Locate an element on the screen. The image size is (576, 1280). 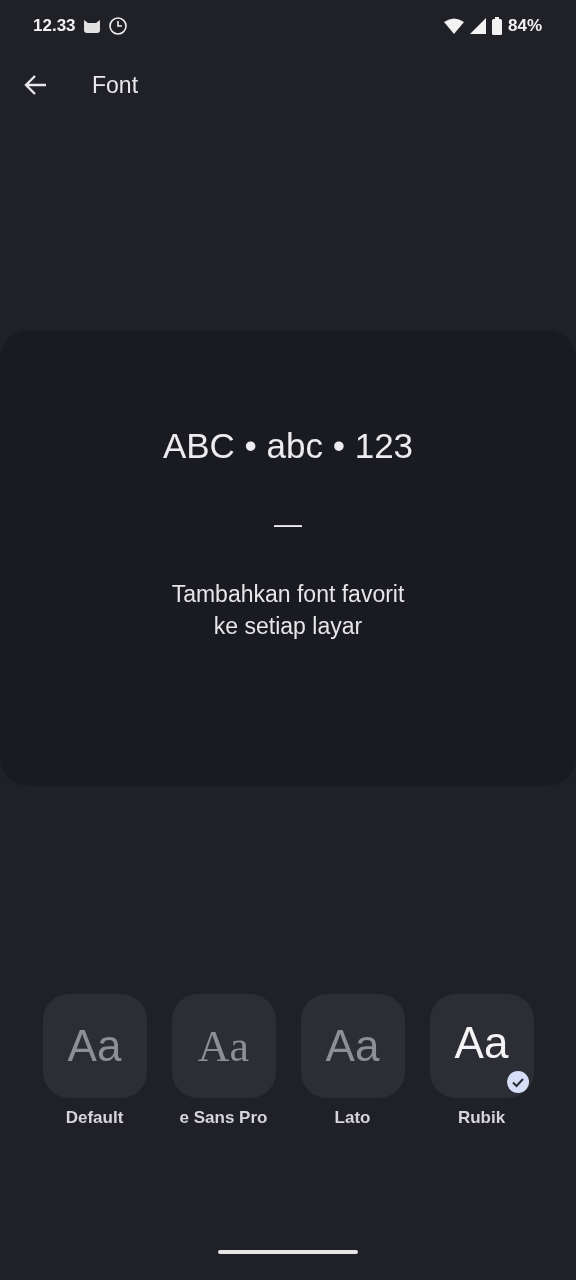
preview-caption: Tambahkan font favorit ke setiap layar is located at coordinates (288, 610).